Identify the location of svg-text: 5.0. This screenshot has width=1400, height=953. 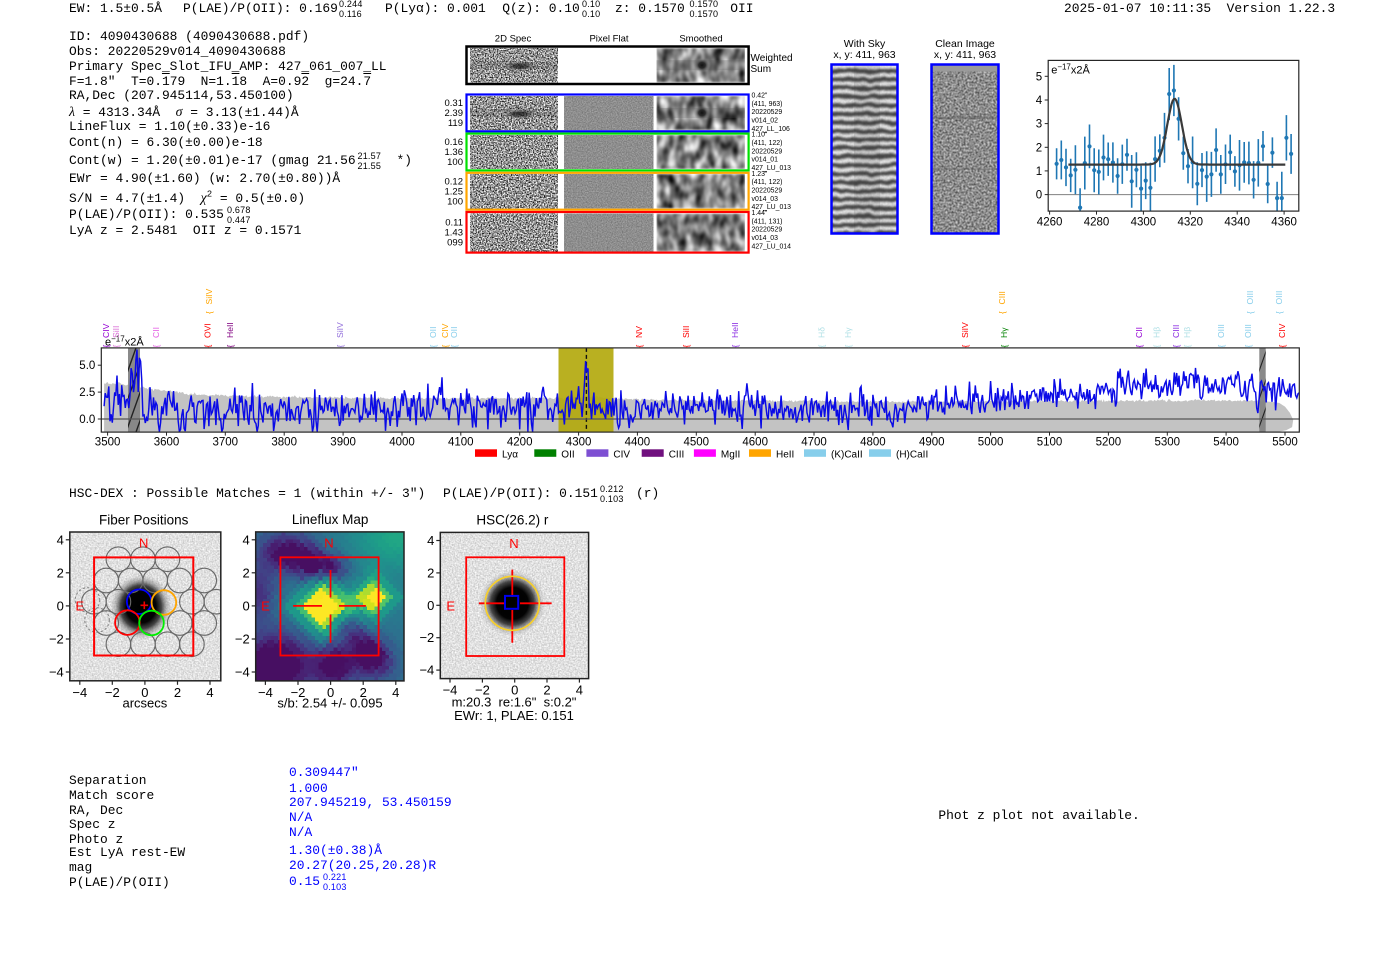
(87, 366).